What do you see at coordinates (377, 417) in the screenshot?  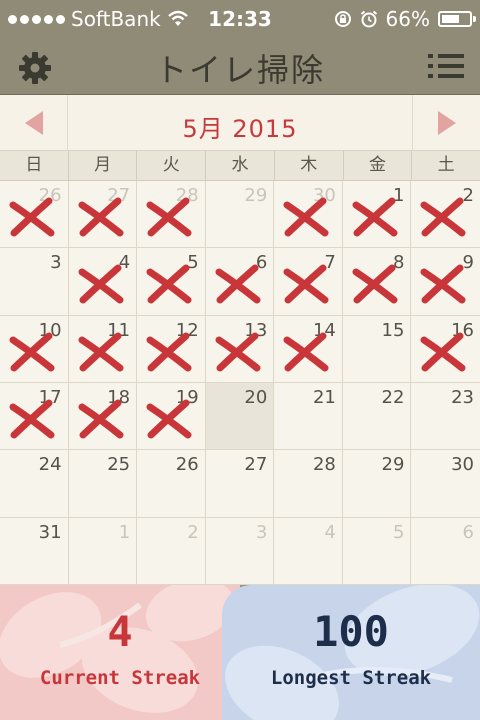 I see `calendar-day: 22` at bounding box center [377, 417].